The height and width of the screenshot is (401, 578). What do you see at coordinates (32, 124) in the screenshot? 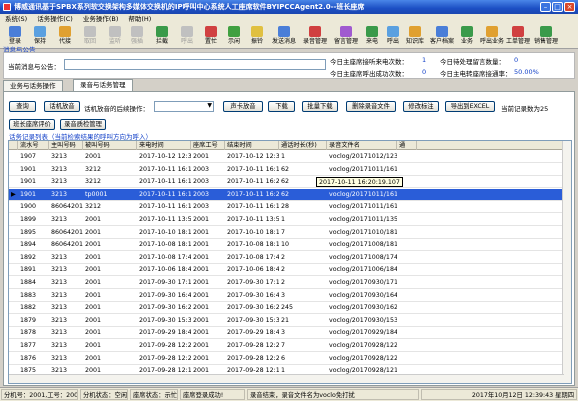
I see `agent-eval-button: 班长座席评价` at bounding box center [32, 124].